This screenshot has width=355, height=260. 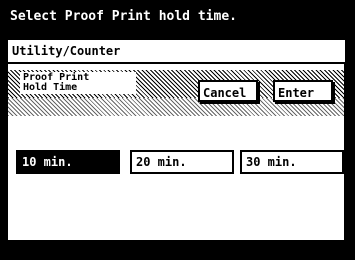 What do you see at coordinates (177, 17) in the screenshot?
I see `instruction-message: Select Proof Print hold time.` at bounding box center [177, 17].